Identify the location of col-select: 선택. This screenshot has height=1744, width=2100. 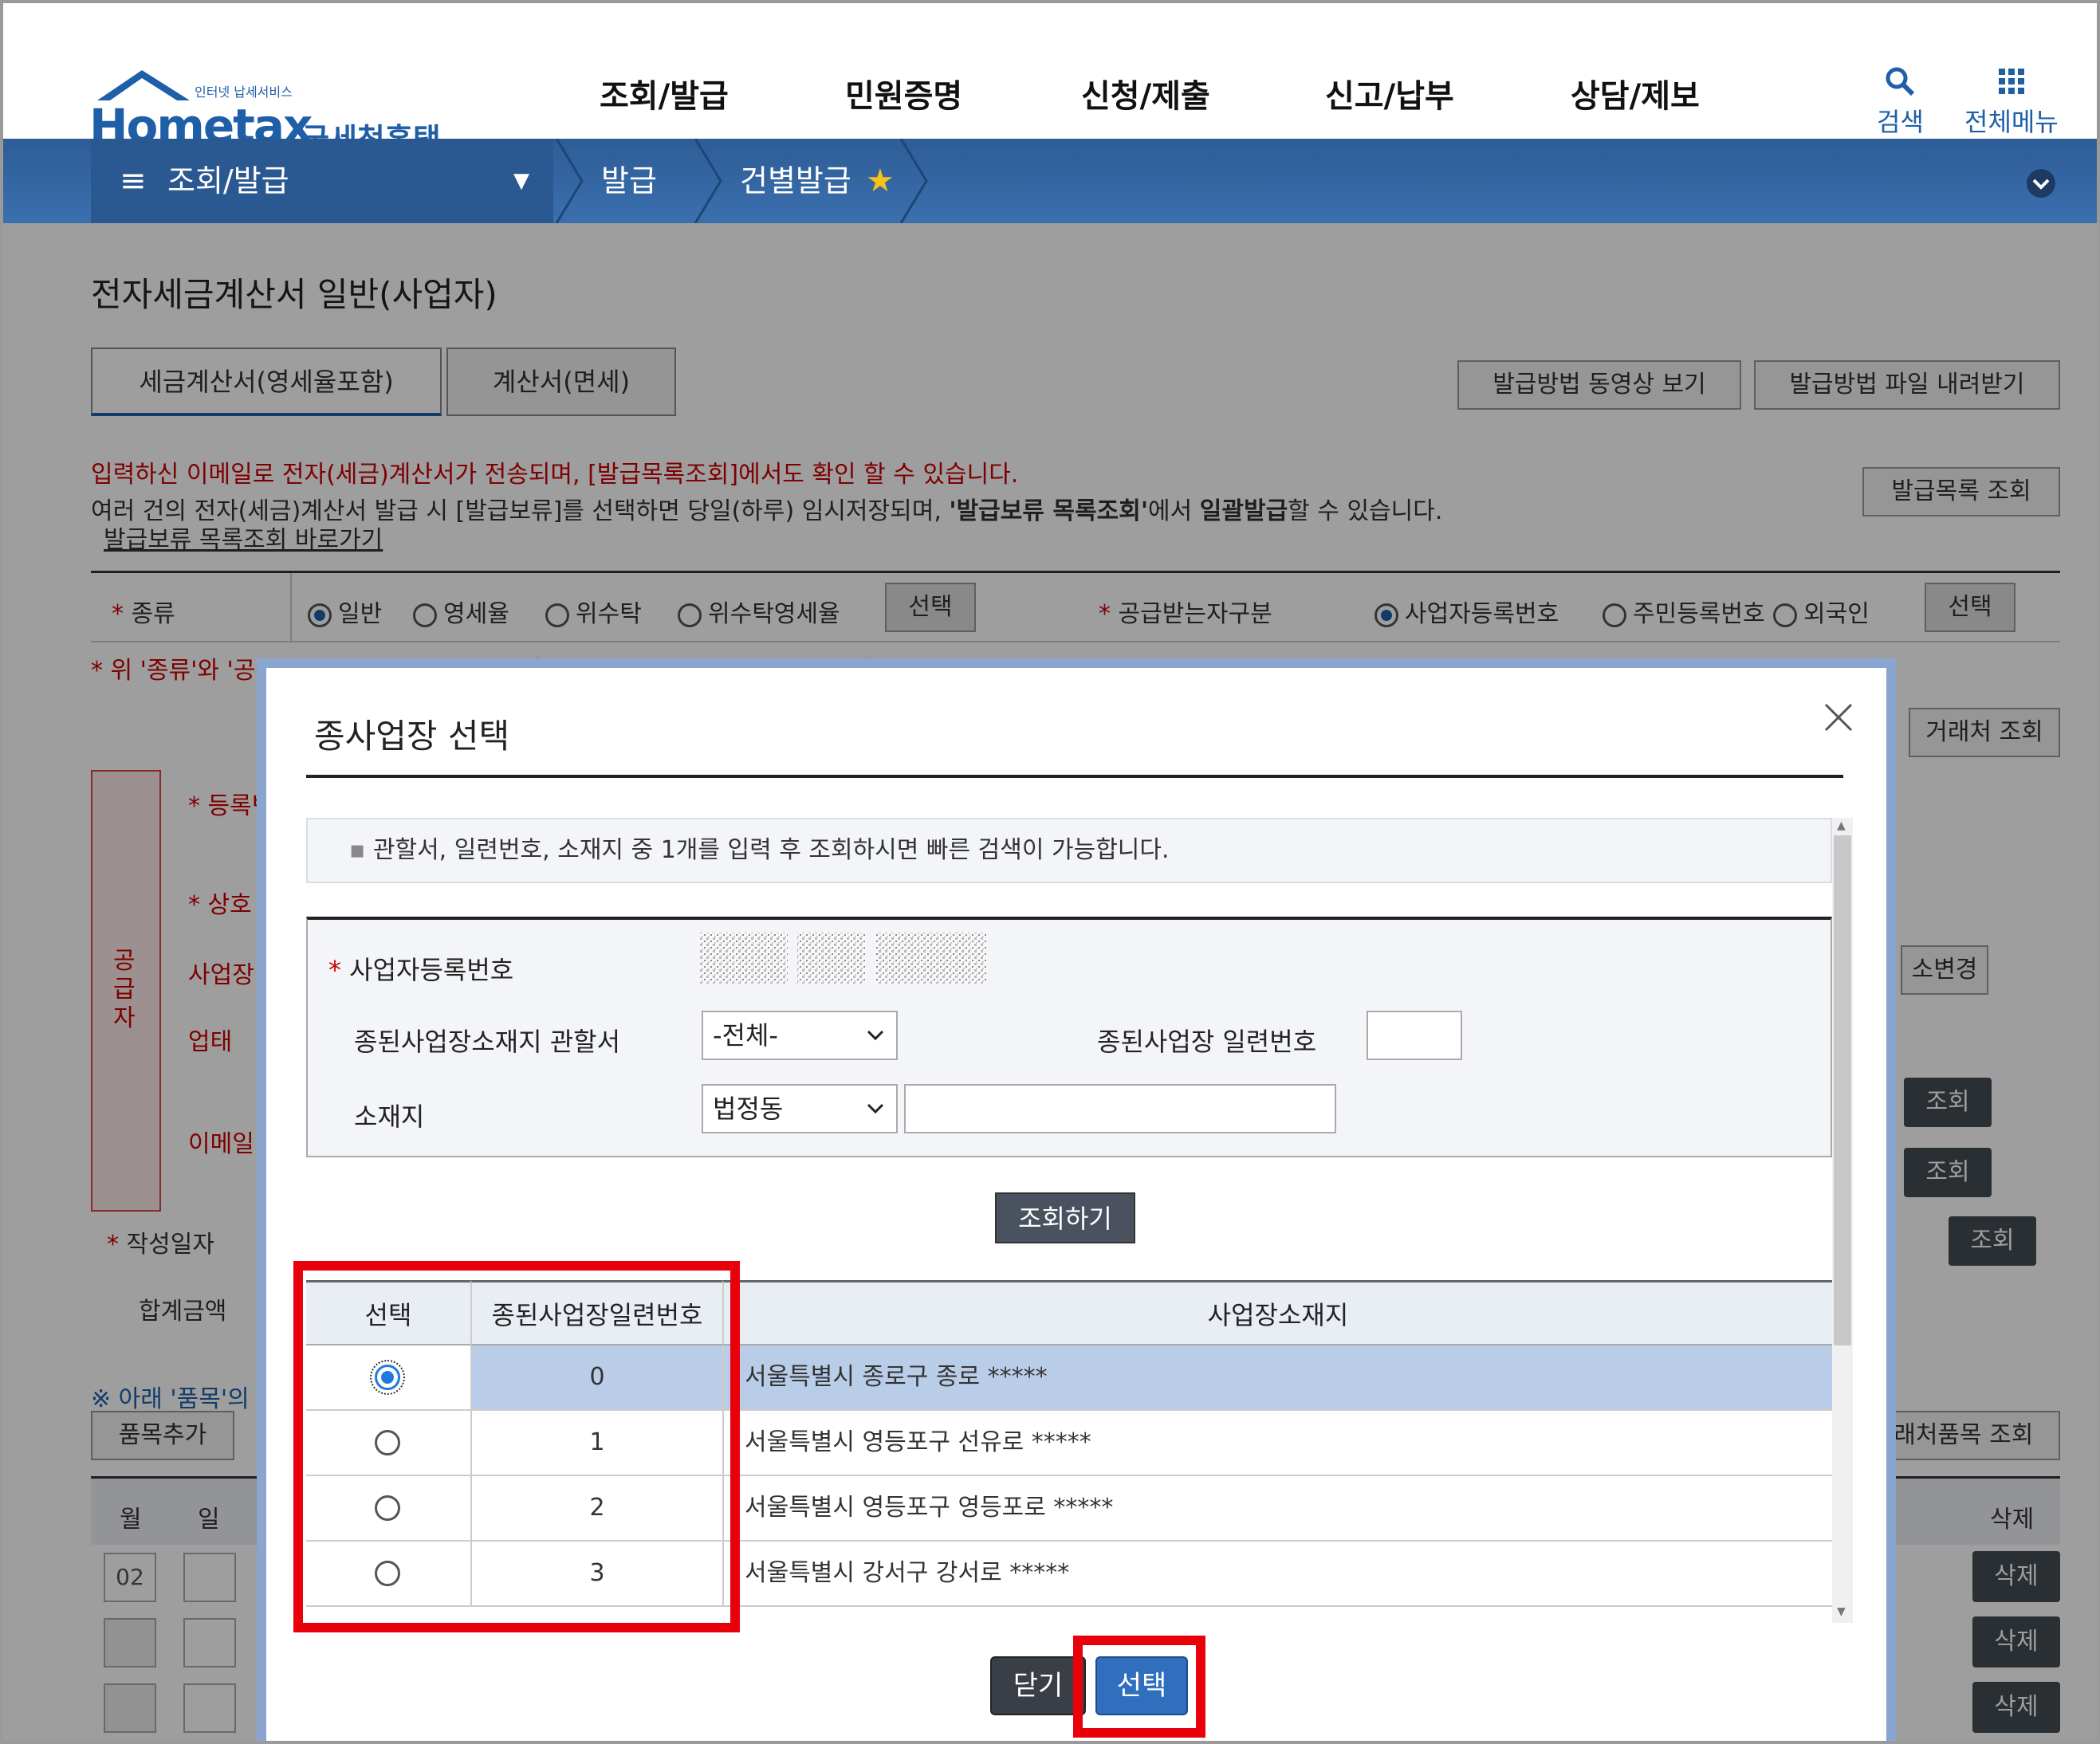
(388, 1313).